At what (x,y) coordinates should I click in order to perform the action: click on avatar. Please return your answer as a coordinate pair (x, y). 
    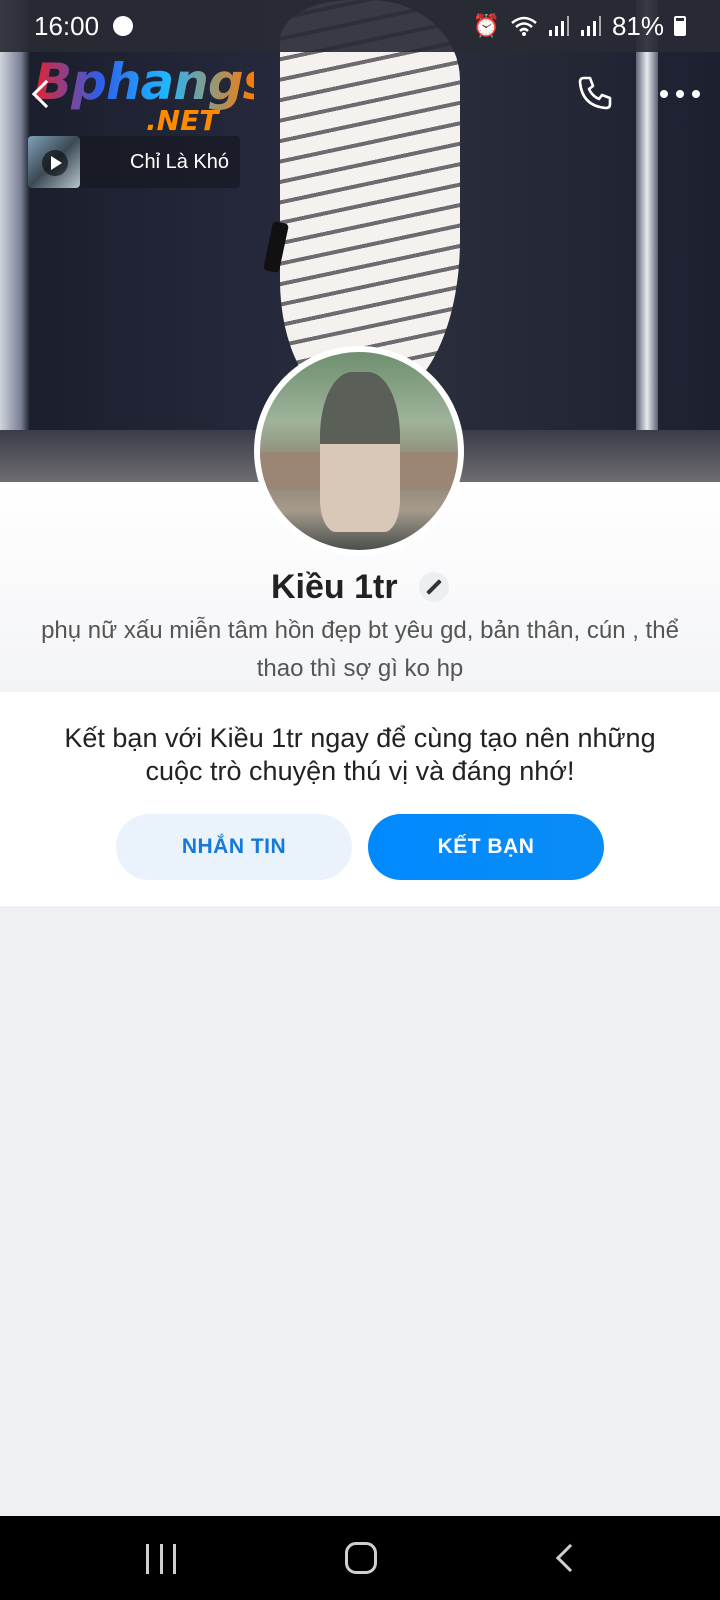
    Looking at the image, I should click on (359, 451).